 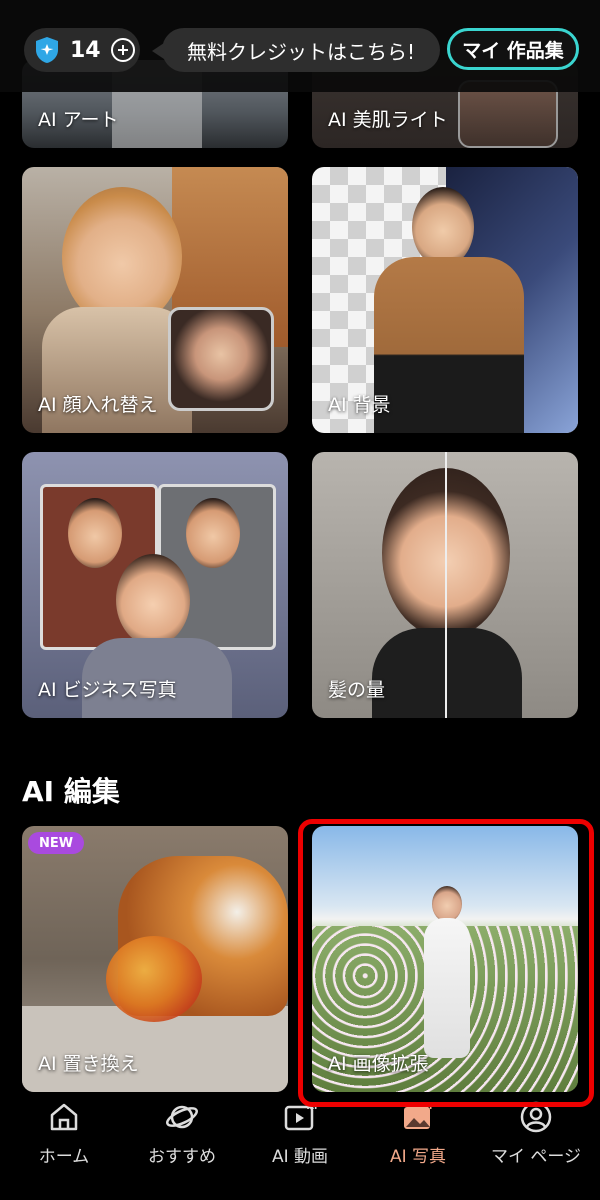 What do you see at coordinates (359, 405) in the screenshot?
I see `card-label-background: AI 背景` at bounding box center [359, 405].